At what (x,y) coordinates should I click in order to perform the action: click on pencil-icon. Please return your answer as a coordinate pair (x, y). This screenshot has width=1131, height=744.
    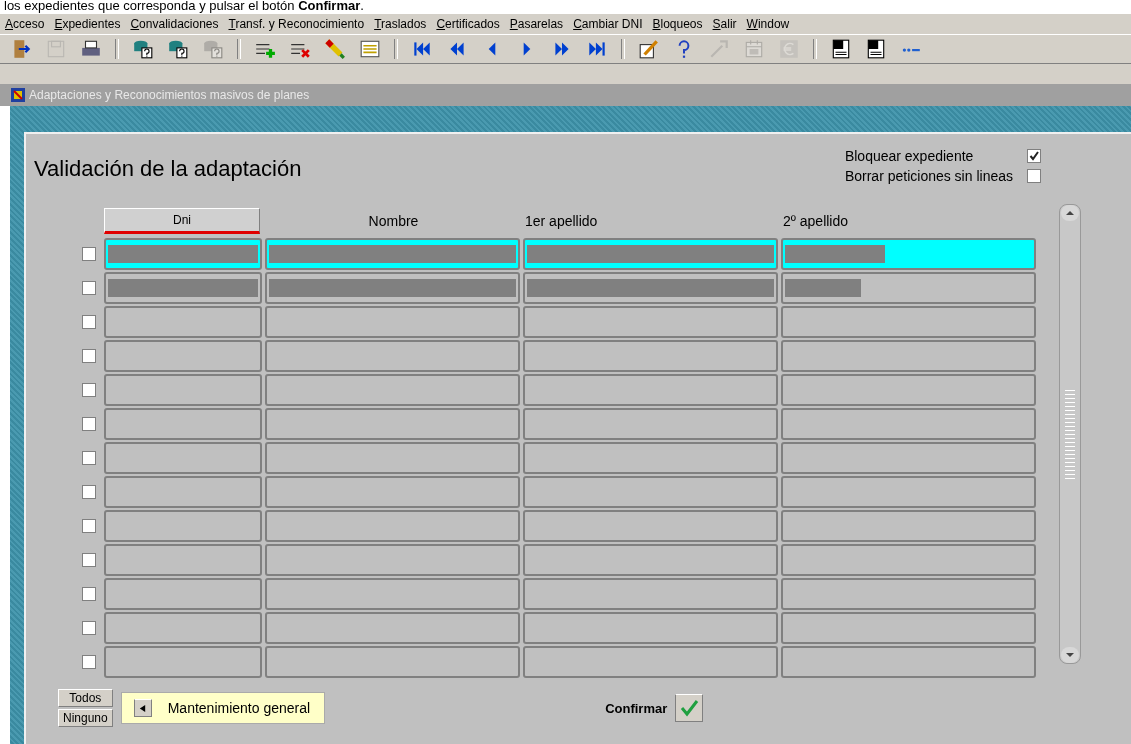
    Looking at the image, I should click on (649, 49).